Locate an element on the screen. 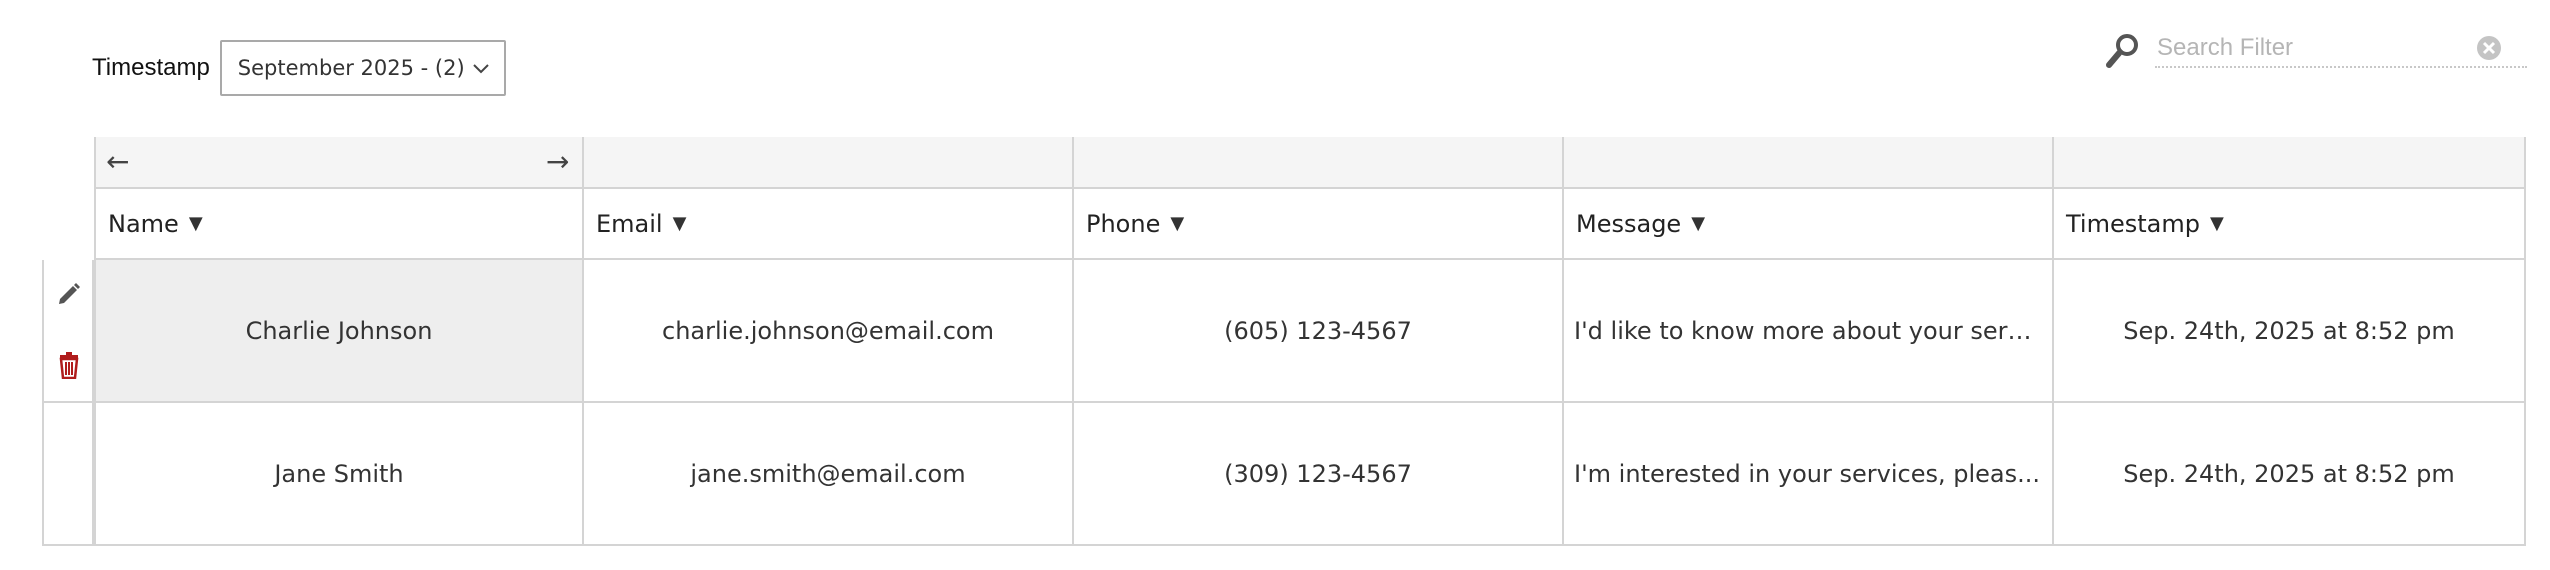 The image size is (2550, 570). table-cell-name: Jane Smith is located at coordinates (339, 474).